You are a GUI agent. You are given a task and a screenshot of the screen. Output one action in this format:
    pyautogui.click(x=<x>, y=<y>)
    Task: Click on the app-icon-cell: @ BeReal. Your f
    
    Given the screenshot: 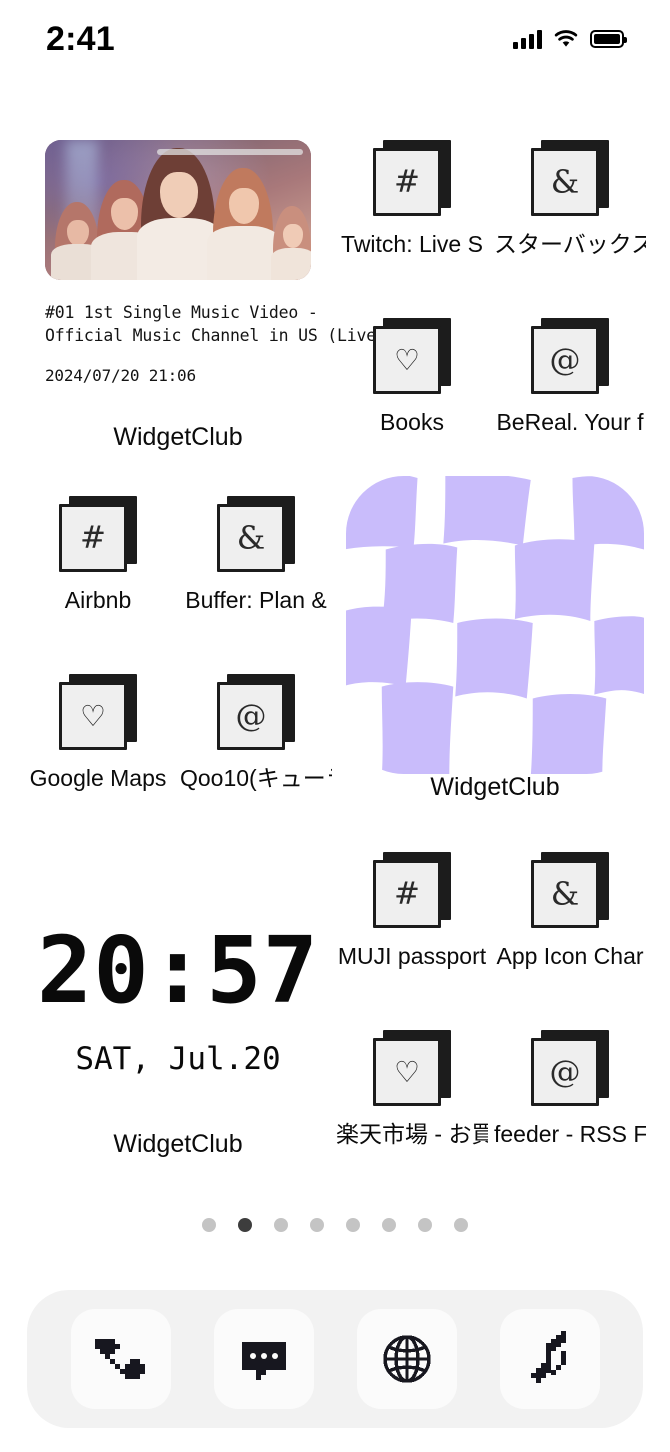 What is the action you would take?
    pyautogui.click(x=570, y=376)
    